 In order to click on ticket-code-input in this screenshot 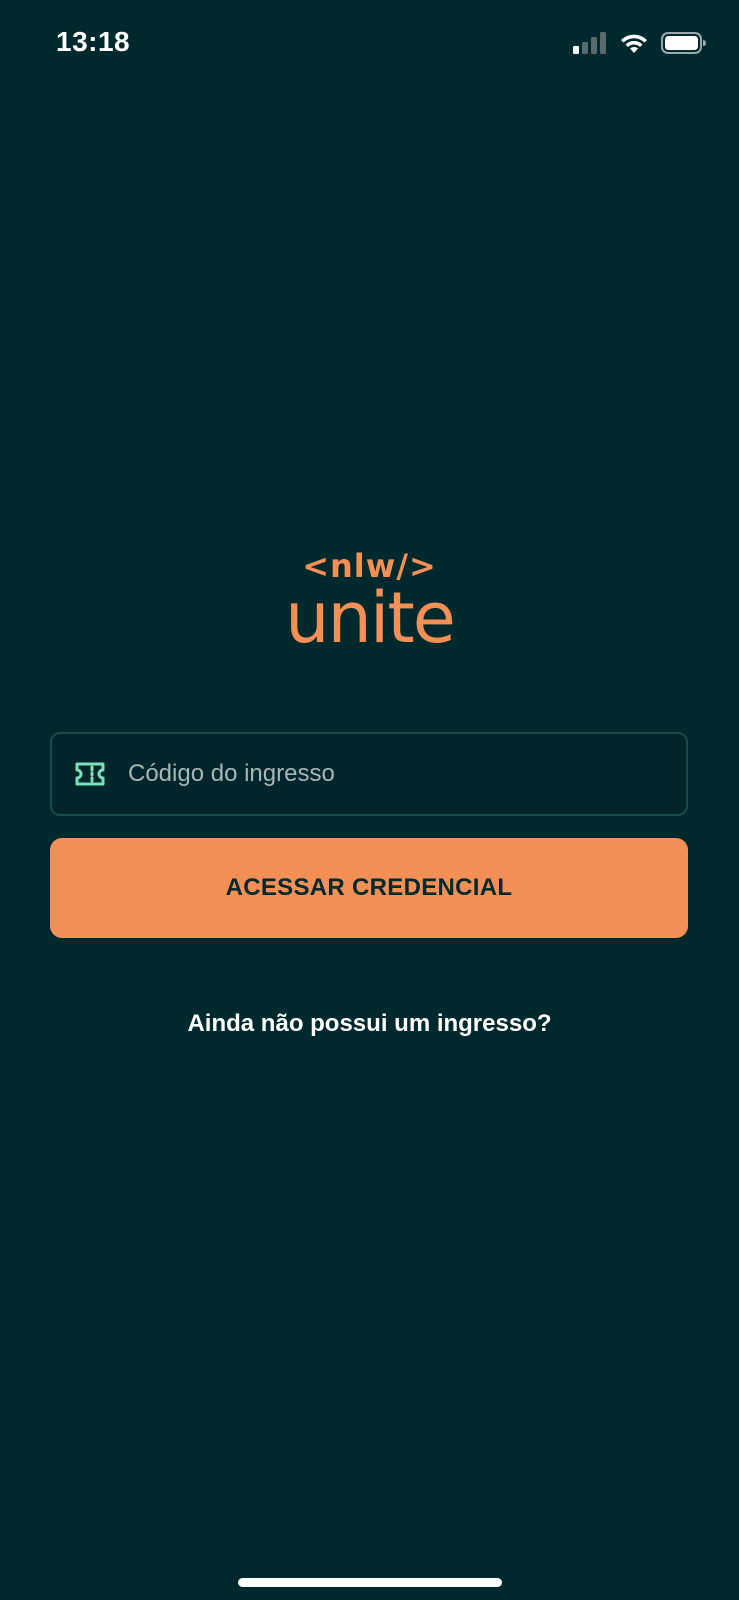, I will do `click(406, 774)`.